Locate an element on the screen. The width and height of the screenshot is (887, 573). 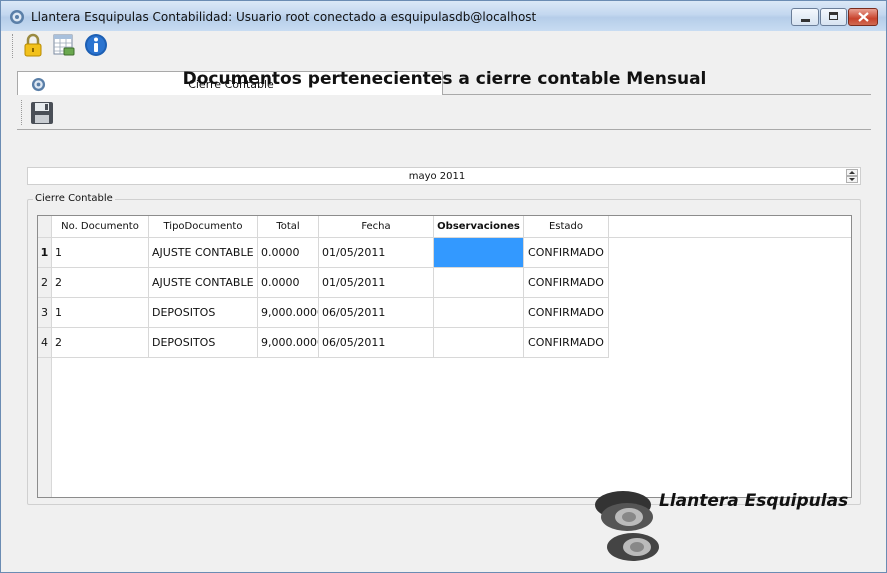
spin-up-button is located at coordinates (852, 172).